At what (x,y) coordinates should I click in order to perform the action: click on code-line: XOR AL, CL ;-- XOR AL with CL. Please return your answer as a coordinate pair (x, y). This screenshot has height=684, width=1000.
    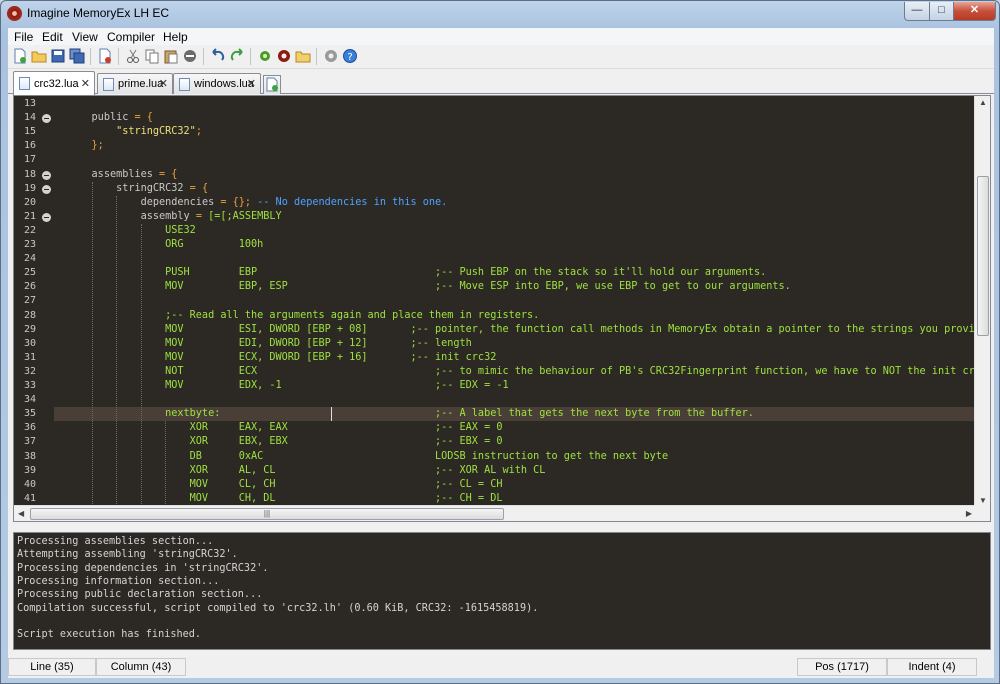
    Looking at the image, I should click on (515, 471).